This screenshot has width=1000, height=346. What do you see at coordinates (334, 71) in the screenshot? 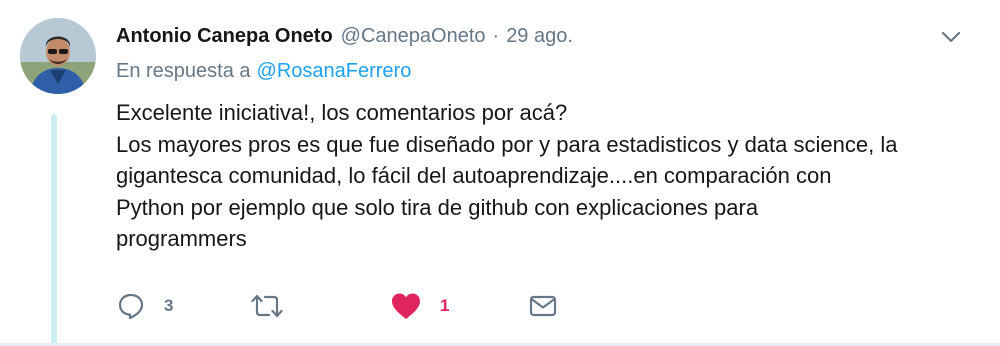
I see `reply-to-link: @RosanaFerrero` at bounding box center [334, 71].